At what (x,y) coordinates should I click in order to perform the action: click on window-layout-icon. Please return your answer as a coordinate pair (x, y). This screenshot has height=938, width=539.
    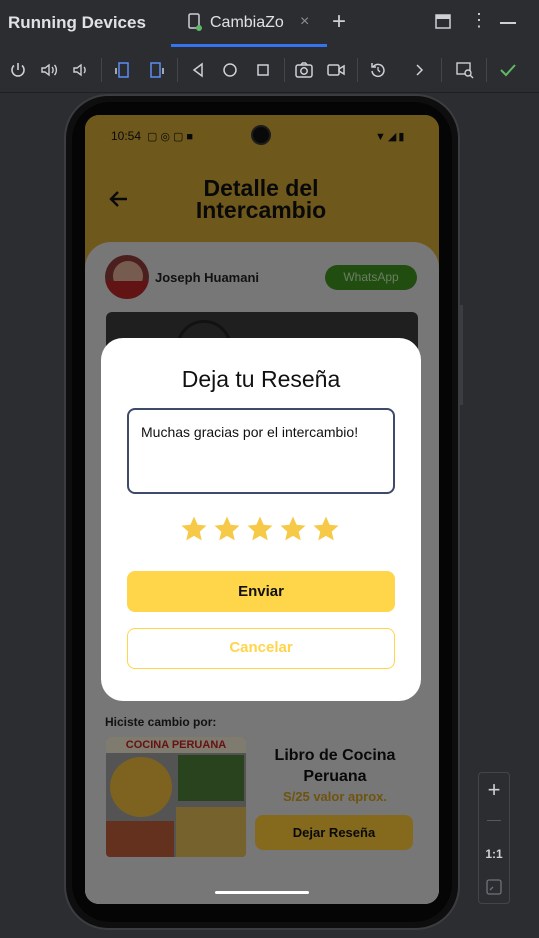
    Looking at the image, I should click on (443, 22).